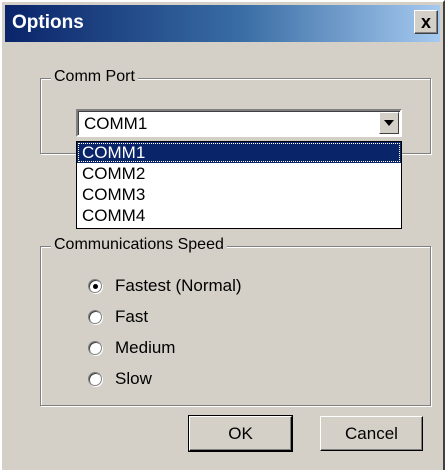 This screenshot has width=447, height=470. What do you see at coordinates (48, 22) in the screenshot?
I see `window-title: Options` at bounding box center [48, 22].